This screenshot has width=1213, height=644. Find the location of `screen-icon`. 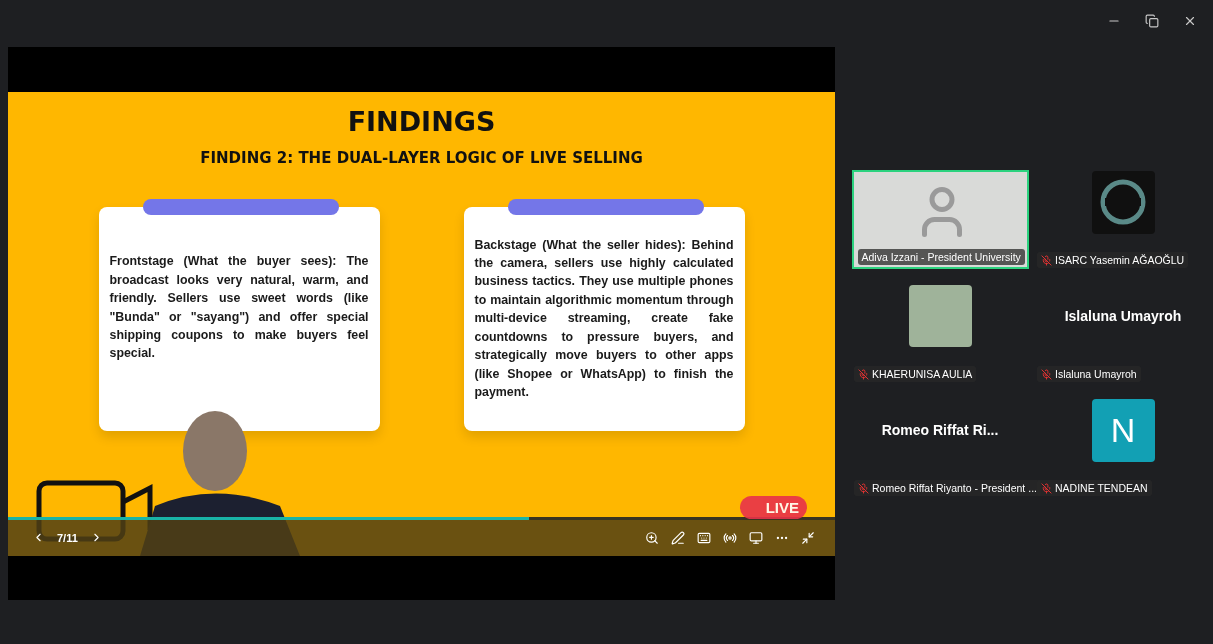

screen-icon is located at coordinates (756, 537).